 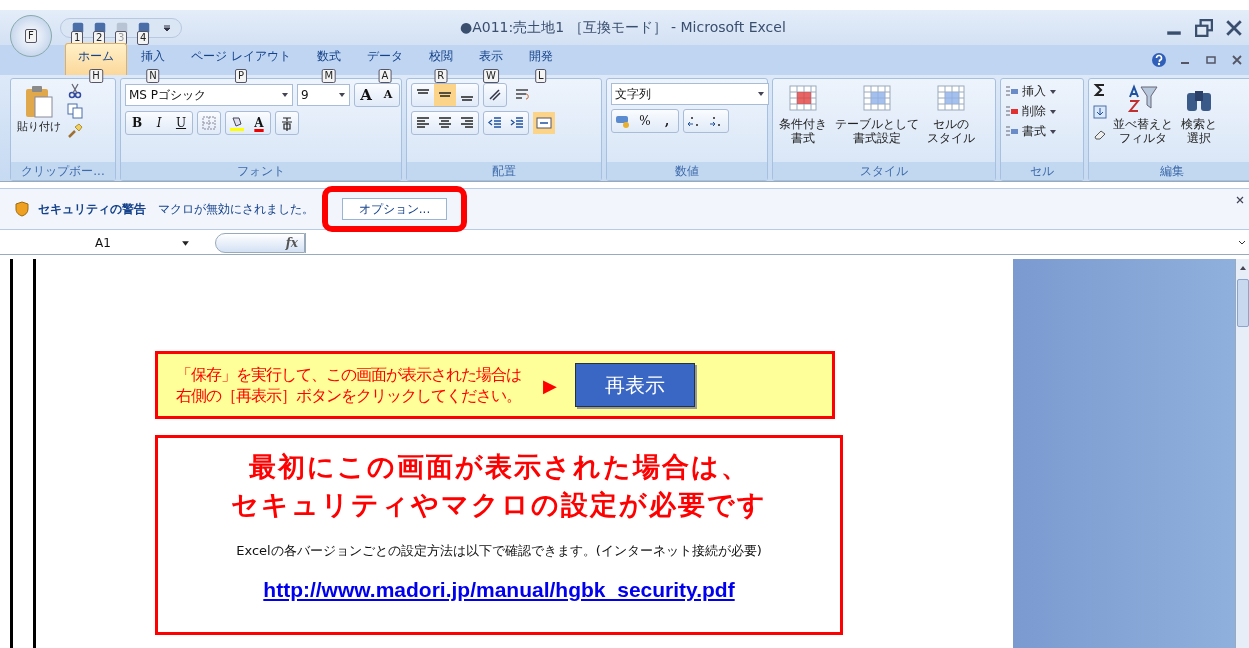 I want to click on edit-button: 検索と 選択, so click(x=1199, y=114).